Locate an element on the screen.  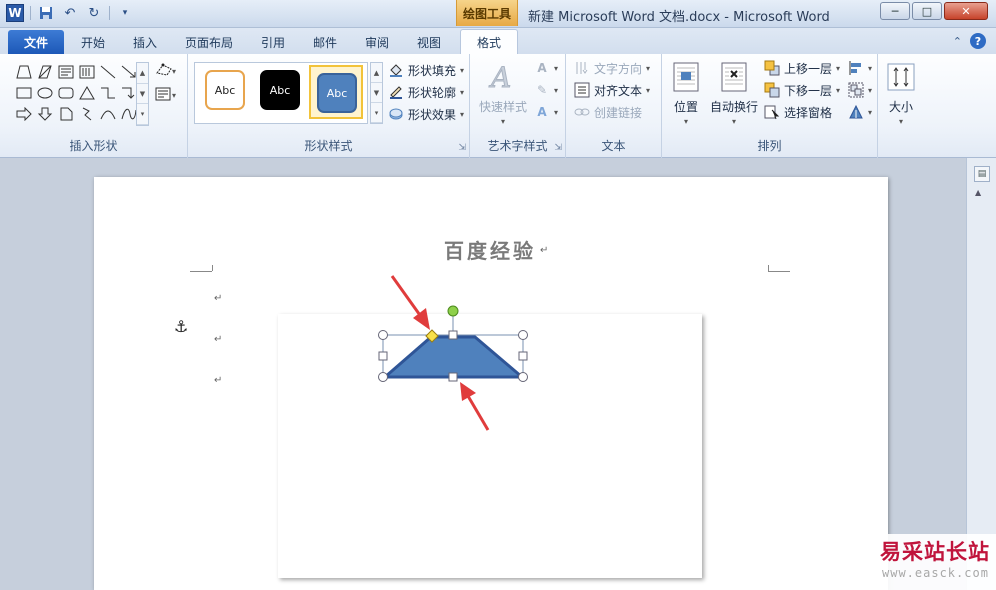
text-outline-button: ✎ ▾ is located at coordinates (546, 90).